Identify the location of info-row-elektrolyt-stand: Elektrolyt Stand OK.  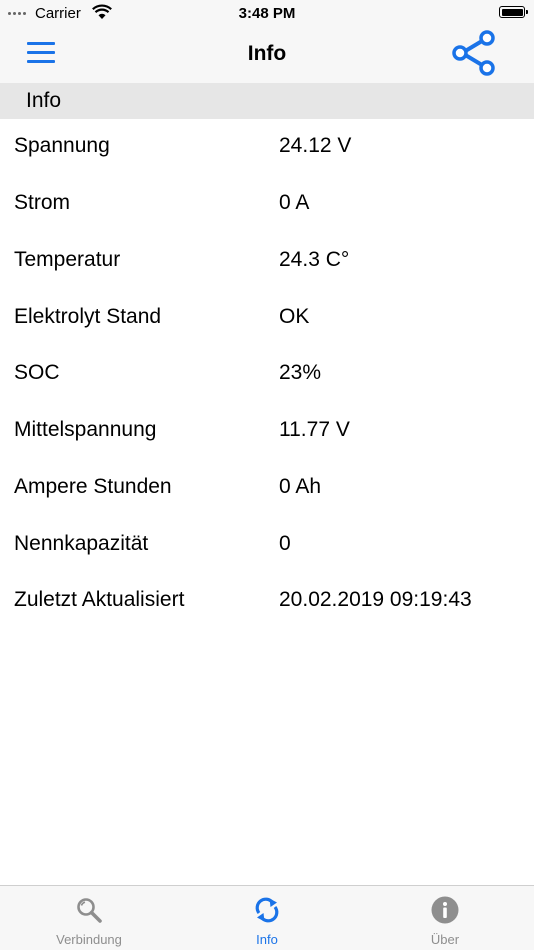
(267, 333).